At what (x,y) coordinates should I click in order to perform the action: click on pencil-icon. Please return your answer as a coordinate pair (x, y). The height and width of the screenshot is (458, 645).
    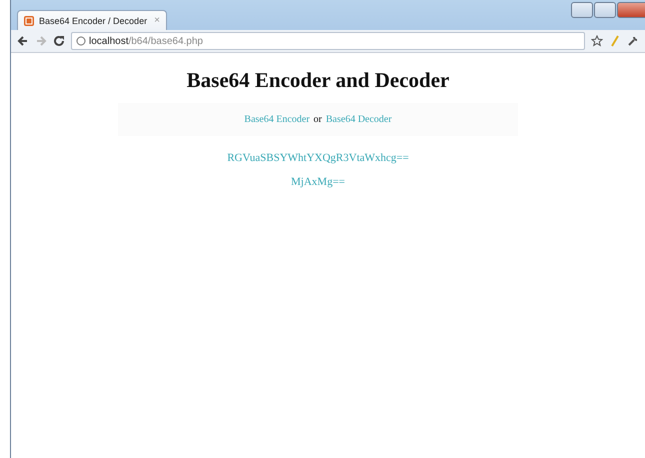
    Looking at the image, I should click on (615, 41).